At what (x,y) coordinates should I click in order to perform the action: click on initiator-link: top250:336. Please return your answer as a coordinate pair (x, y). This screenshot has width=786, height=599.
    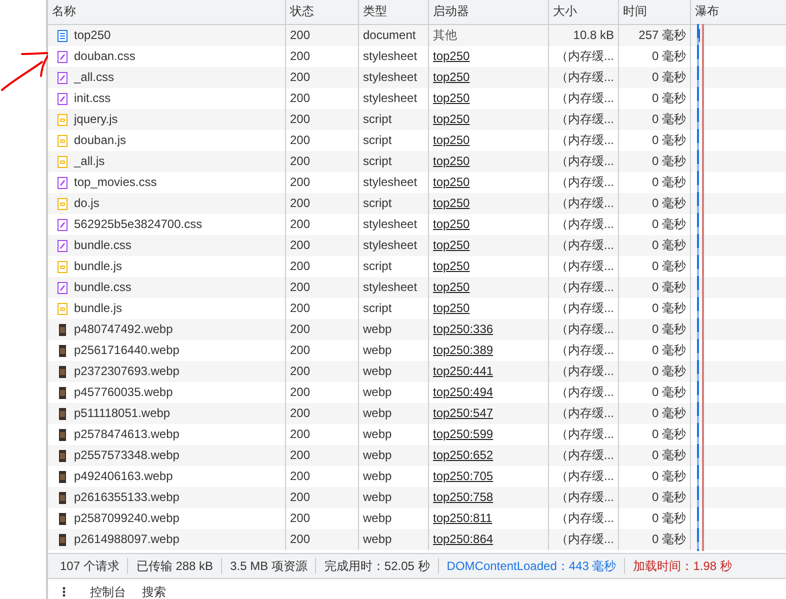
    Looking at the image, I should click on (463, 329).